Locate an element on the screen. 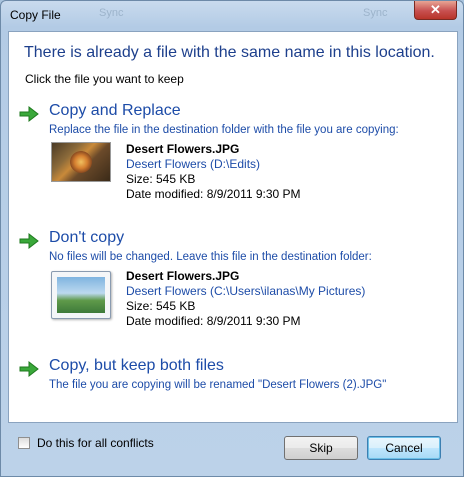 Image resolution: width=464 pixels, height=477 pixels. window-title: Copy File is located at coordinates (35, 15).